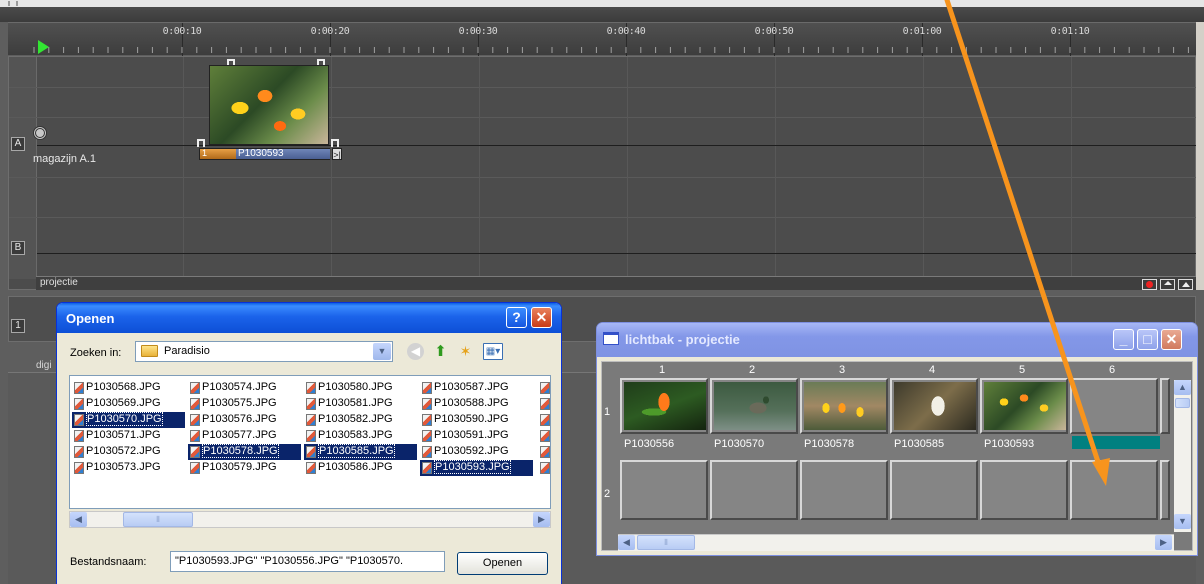 This screenshot has height=584, width=1204. Describe the element at coordinates (128, 452) in the screenshot. I see `file-item: P1030572.JPG` at that location.